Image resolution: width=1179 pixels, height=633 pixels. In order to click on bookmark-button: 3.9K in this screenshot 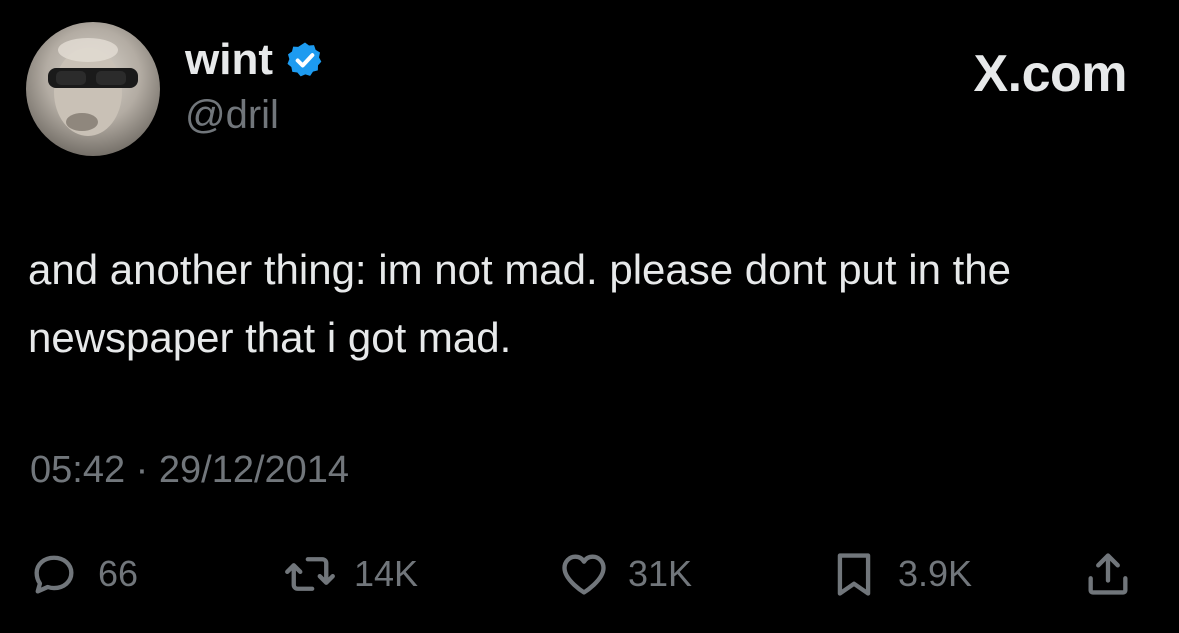, I will do `click(900, 574)`.